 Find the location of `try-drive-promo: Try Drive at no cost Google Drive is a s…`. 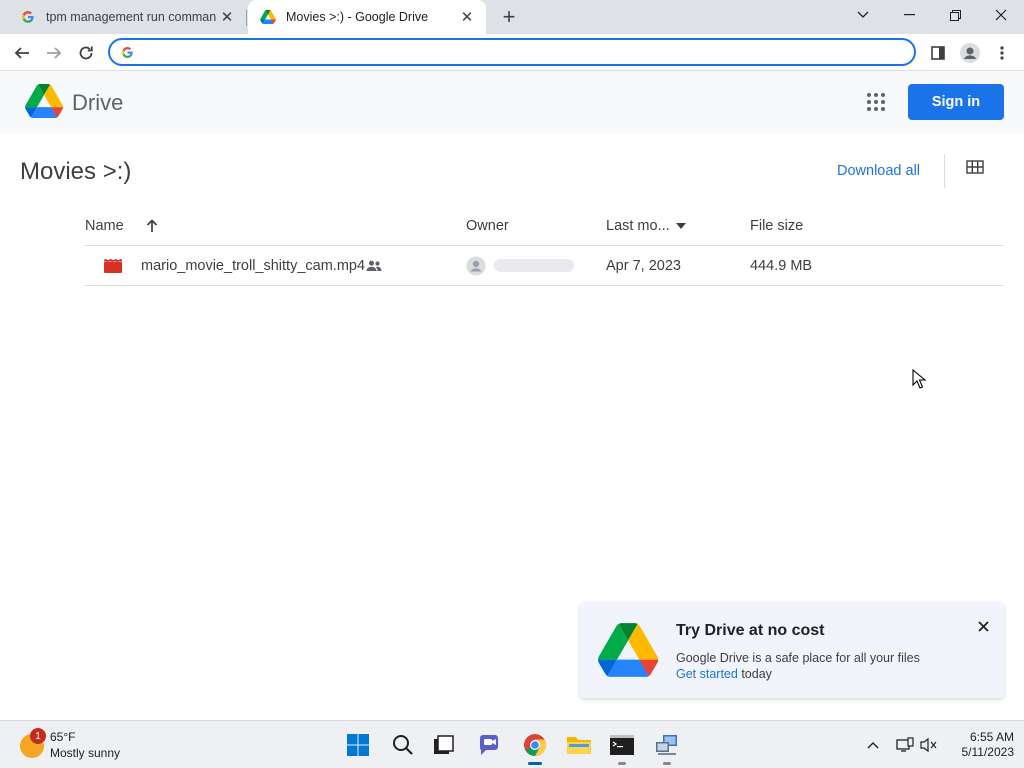

try-drive-promo: Try Drive at no cost Google Drive is a s… is located at coordinates (792, 650).